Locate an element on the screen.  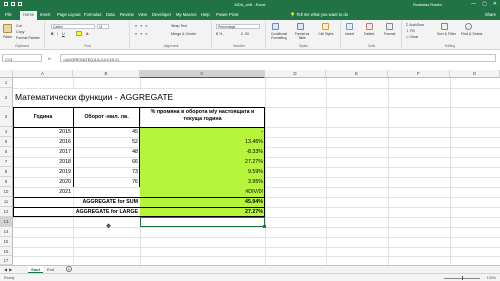
cell-year: 2019 is located at coordinates (42, 172).